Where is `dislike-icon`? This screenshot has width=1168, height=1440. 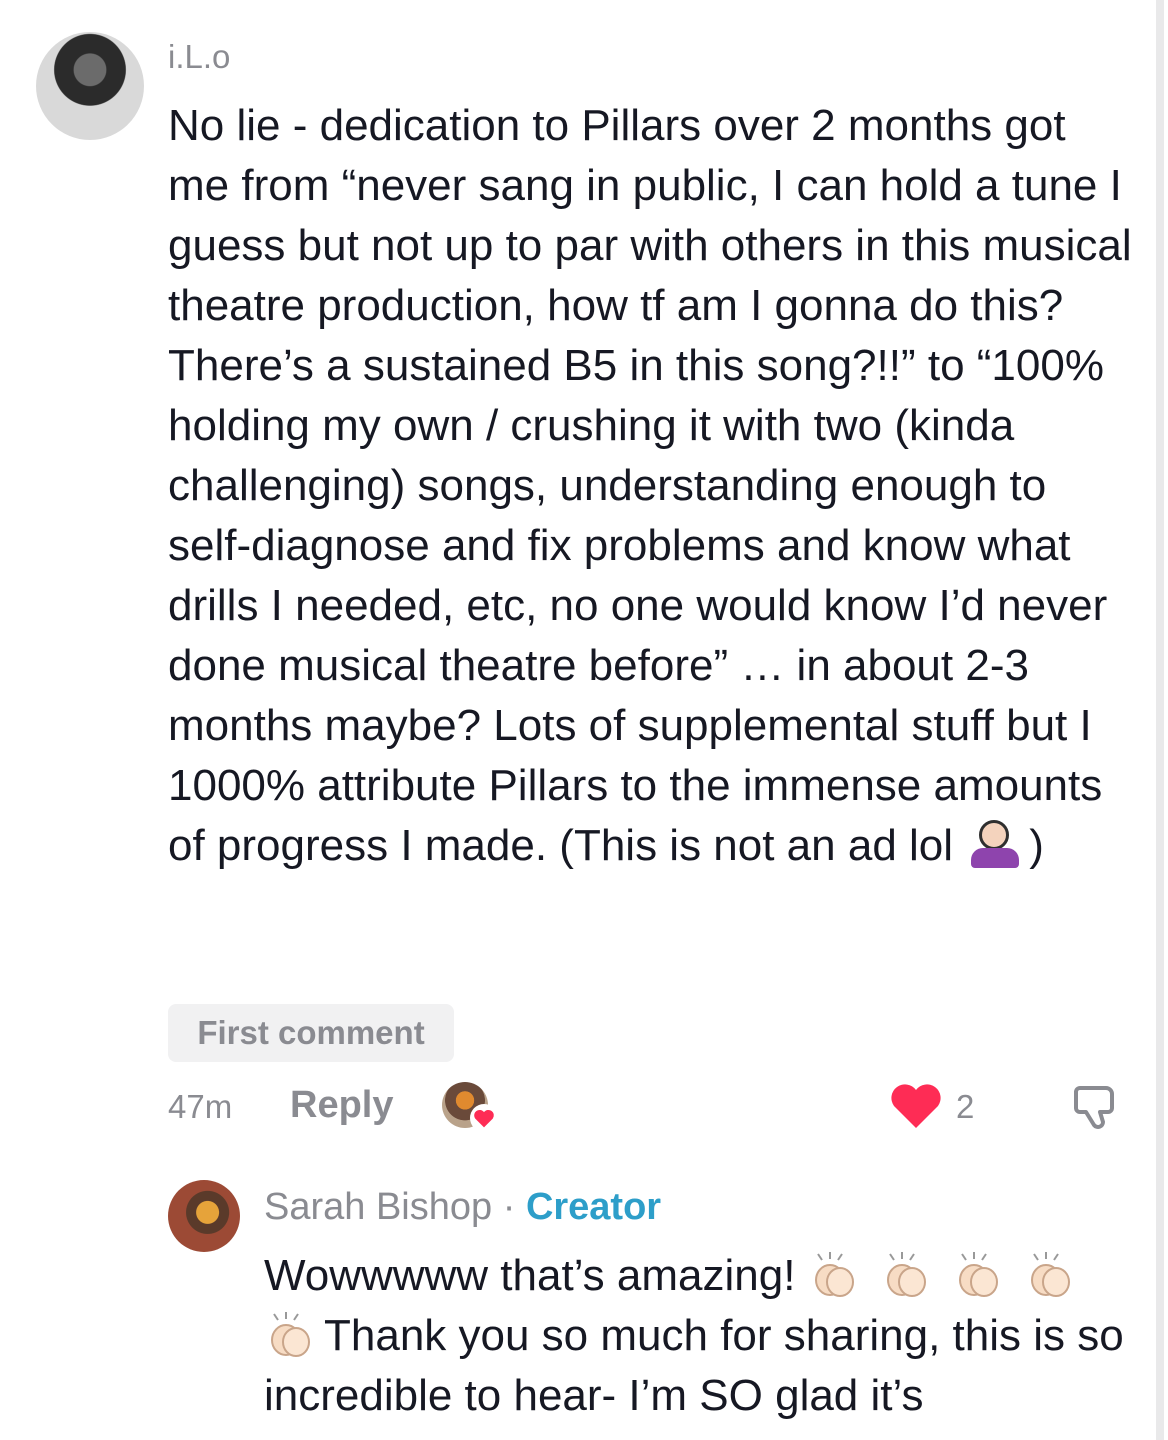
dislike-icon is located at coordinates (1095, 1106).